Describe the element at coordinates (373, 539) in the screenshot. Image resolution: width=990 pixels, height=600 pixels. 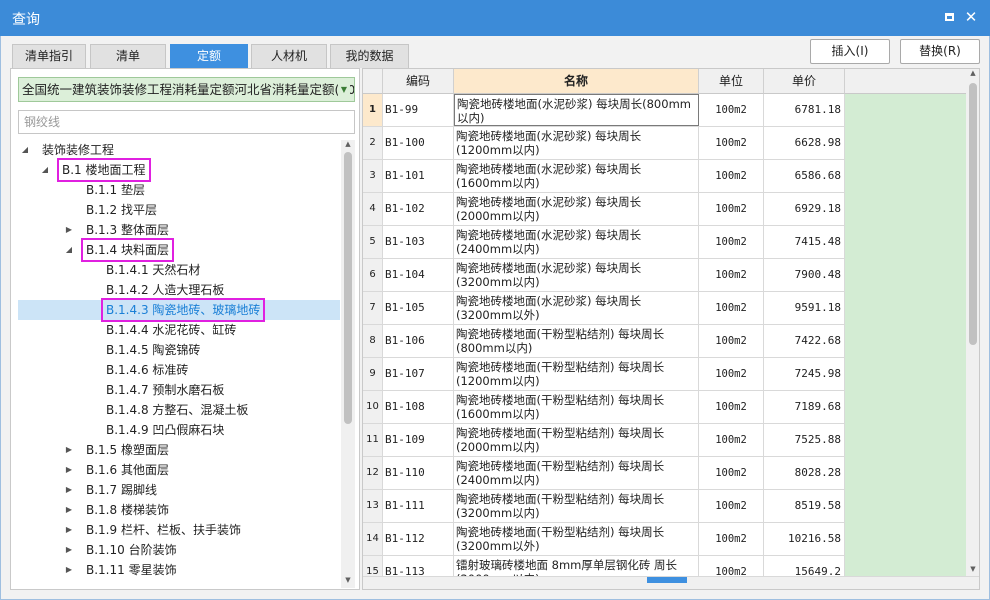
I see `row-number-cell: 14` at that location.